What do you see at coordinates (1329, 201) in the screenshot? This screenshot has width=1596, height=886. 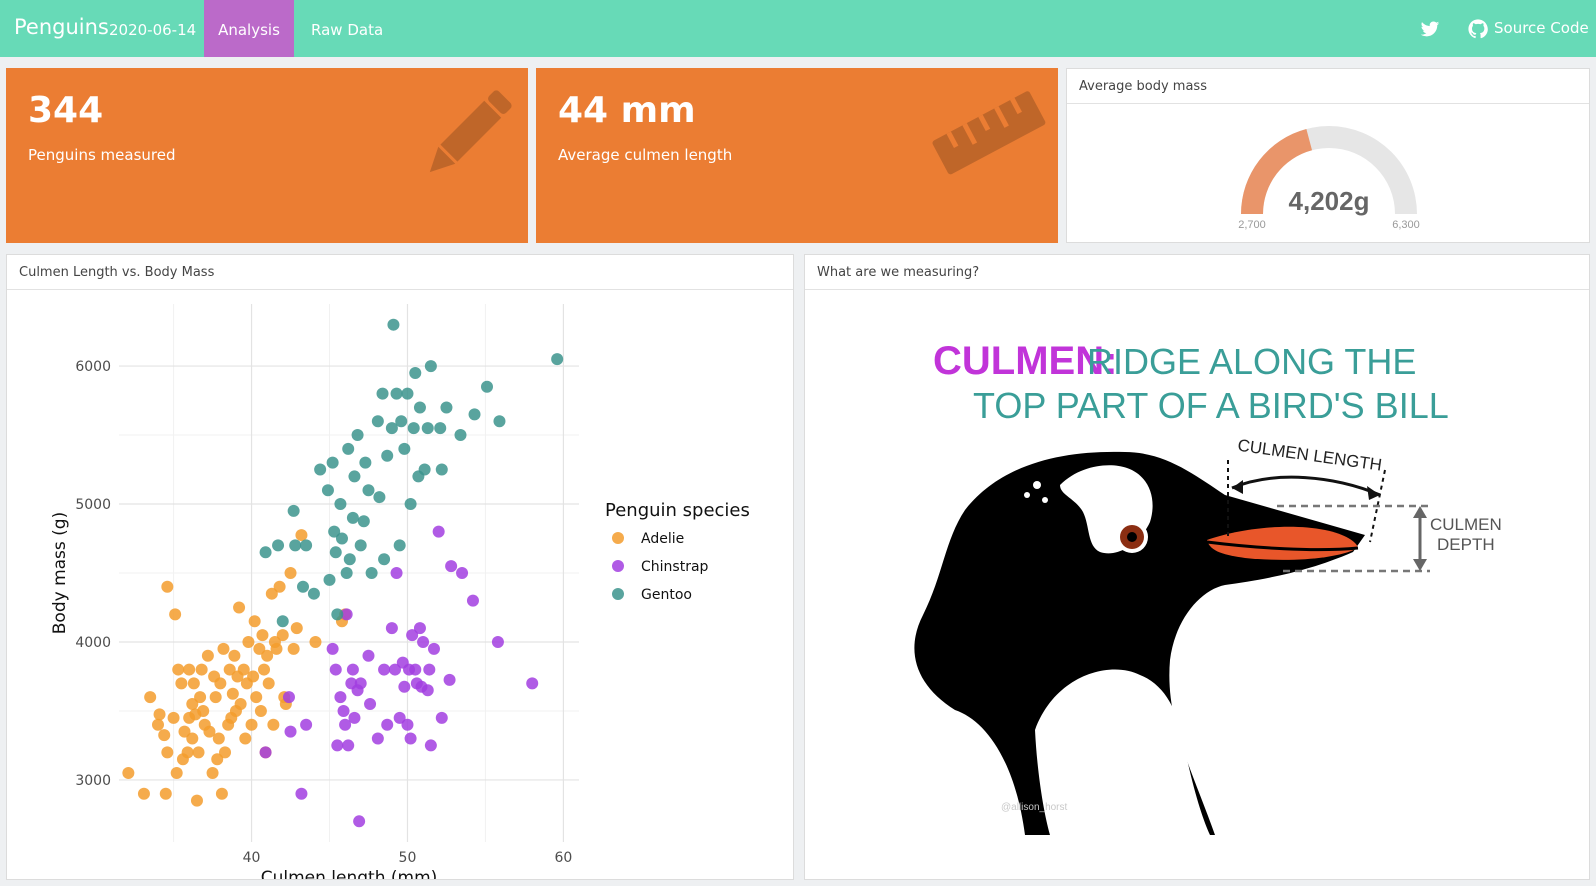 I see `gauge-value: 4,202g` at bounding box center [1329, 201].